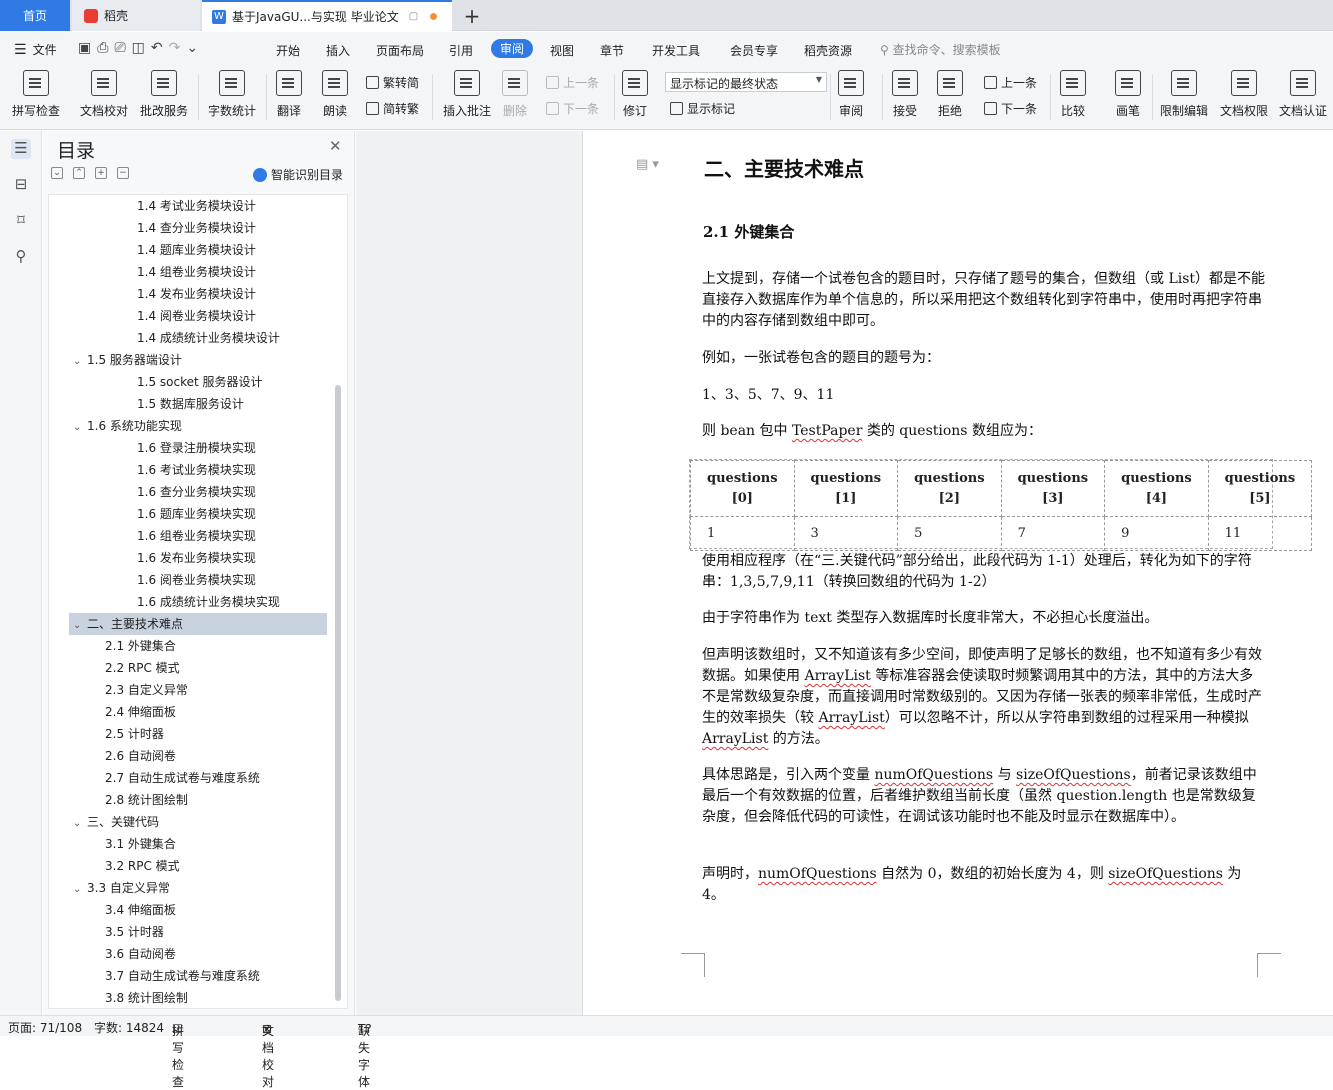  What do you see at coordinates (198, 294) in the screenshot?
I see `toc-item: 1.4 发布业务模块设计` at bounding box center [198, 294].